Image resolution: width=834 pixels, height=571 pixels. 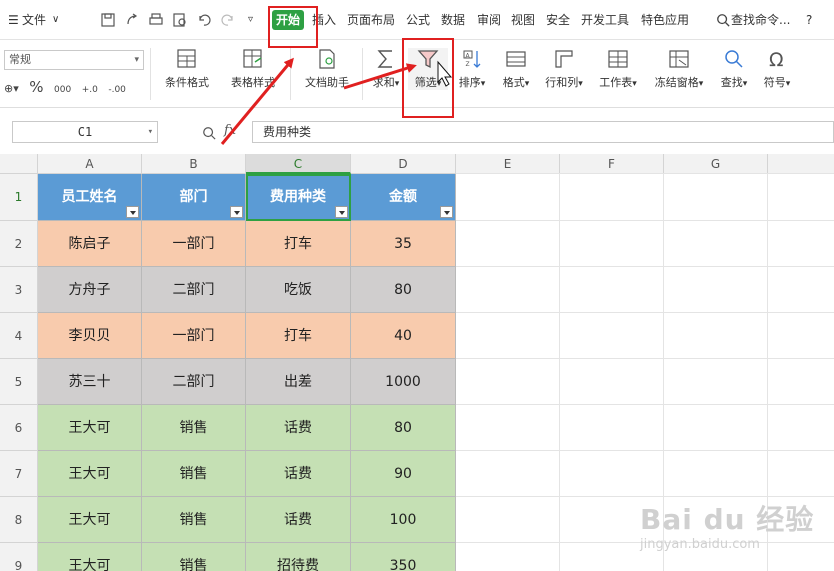 I want to click on conditional-format-button: 条件格式, so click(x=187, y=69).